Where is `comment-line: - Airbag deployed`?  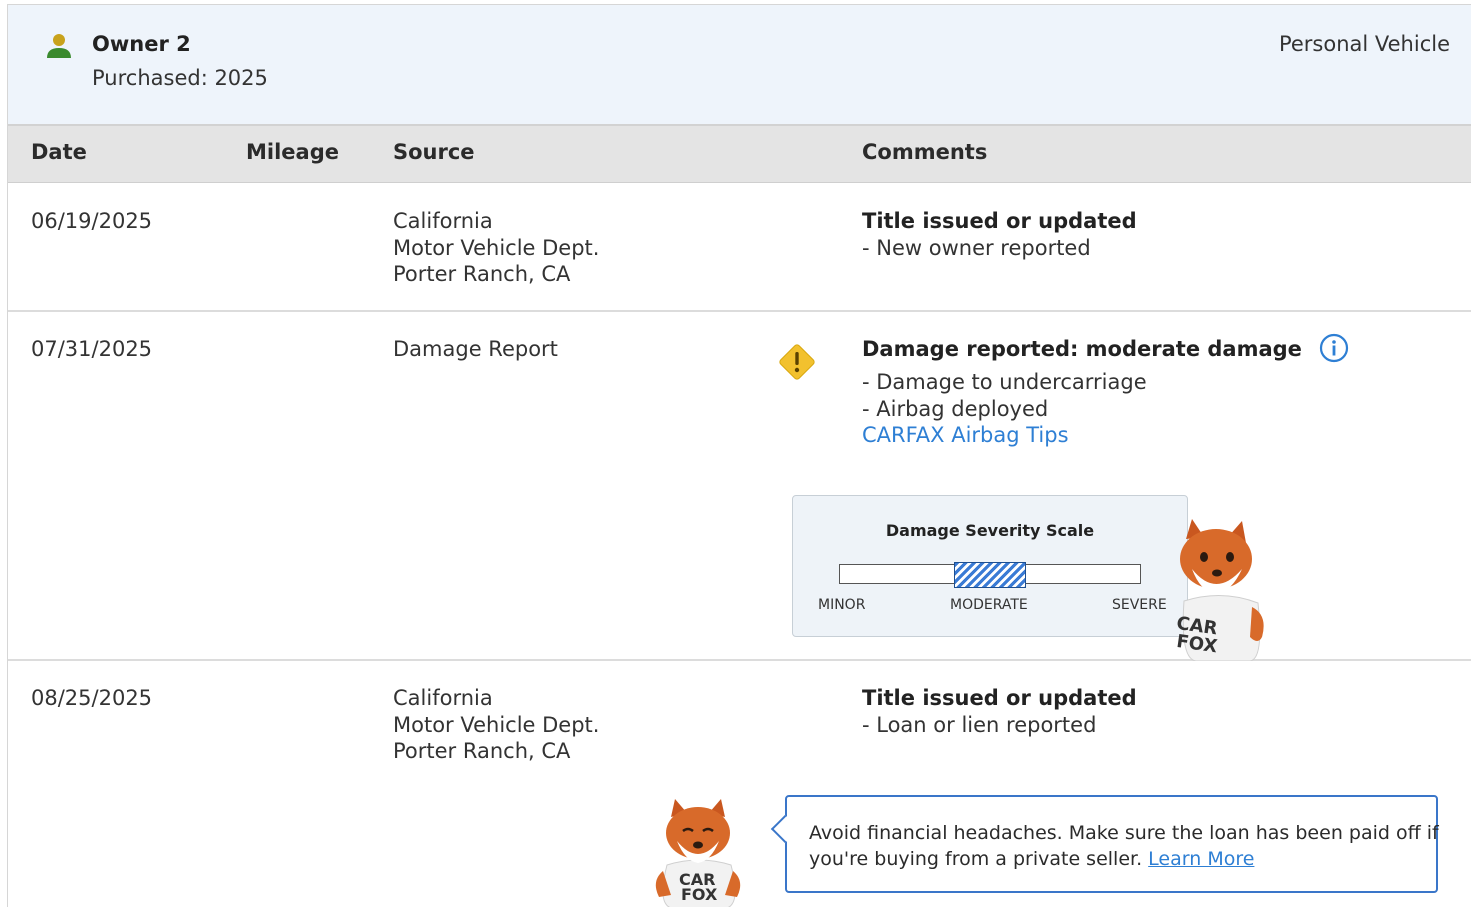
comment-line: - Airbag deployed is located at coordinates (955, 408).